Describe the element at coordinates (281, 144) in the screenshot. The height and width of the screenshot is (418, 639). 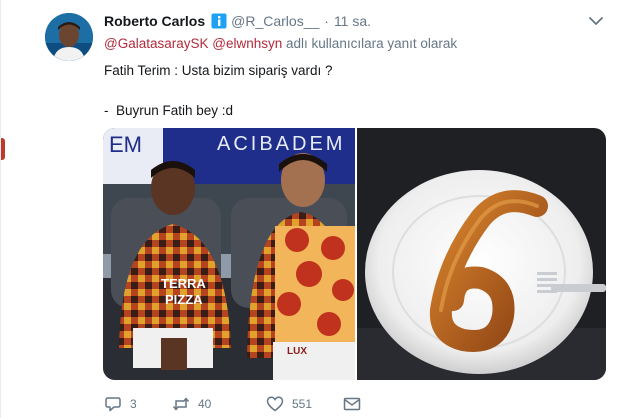
I see `banner-text-right: ACIBADEM` at that location.